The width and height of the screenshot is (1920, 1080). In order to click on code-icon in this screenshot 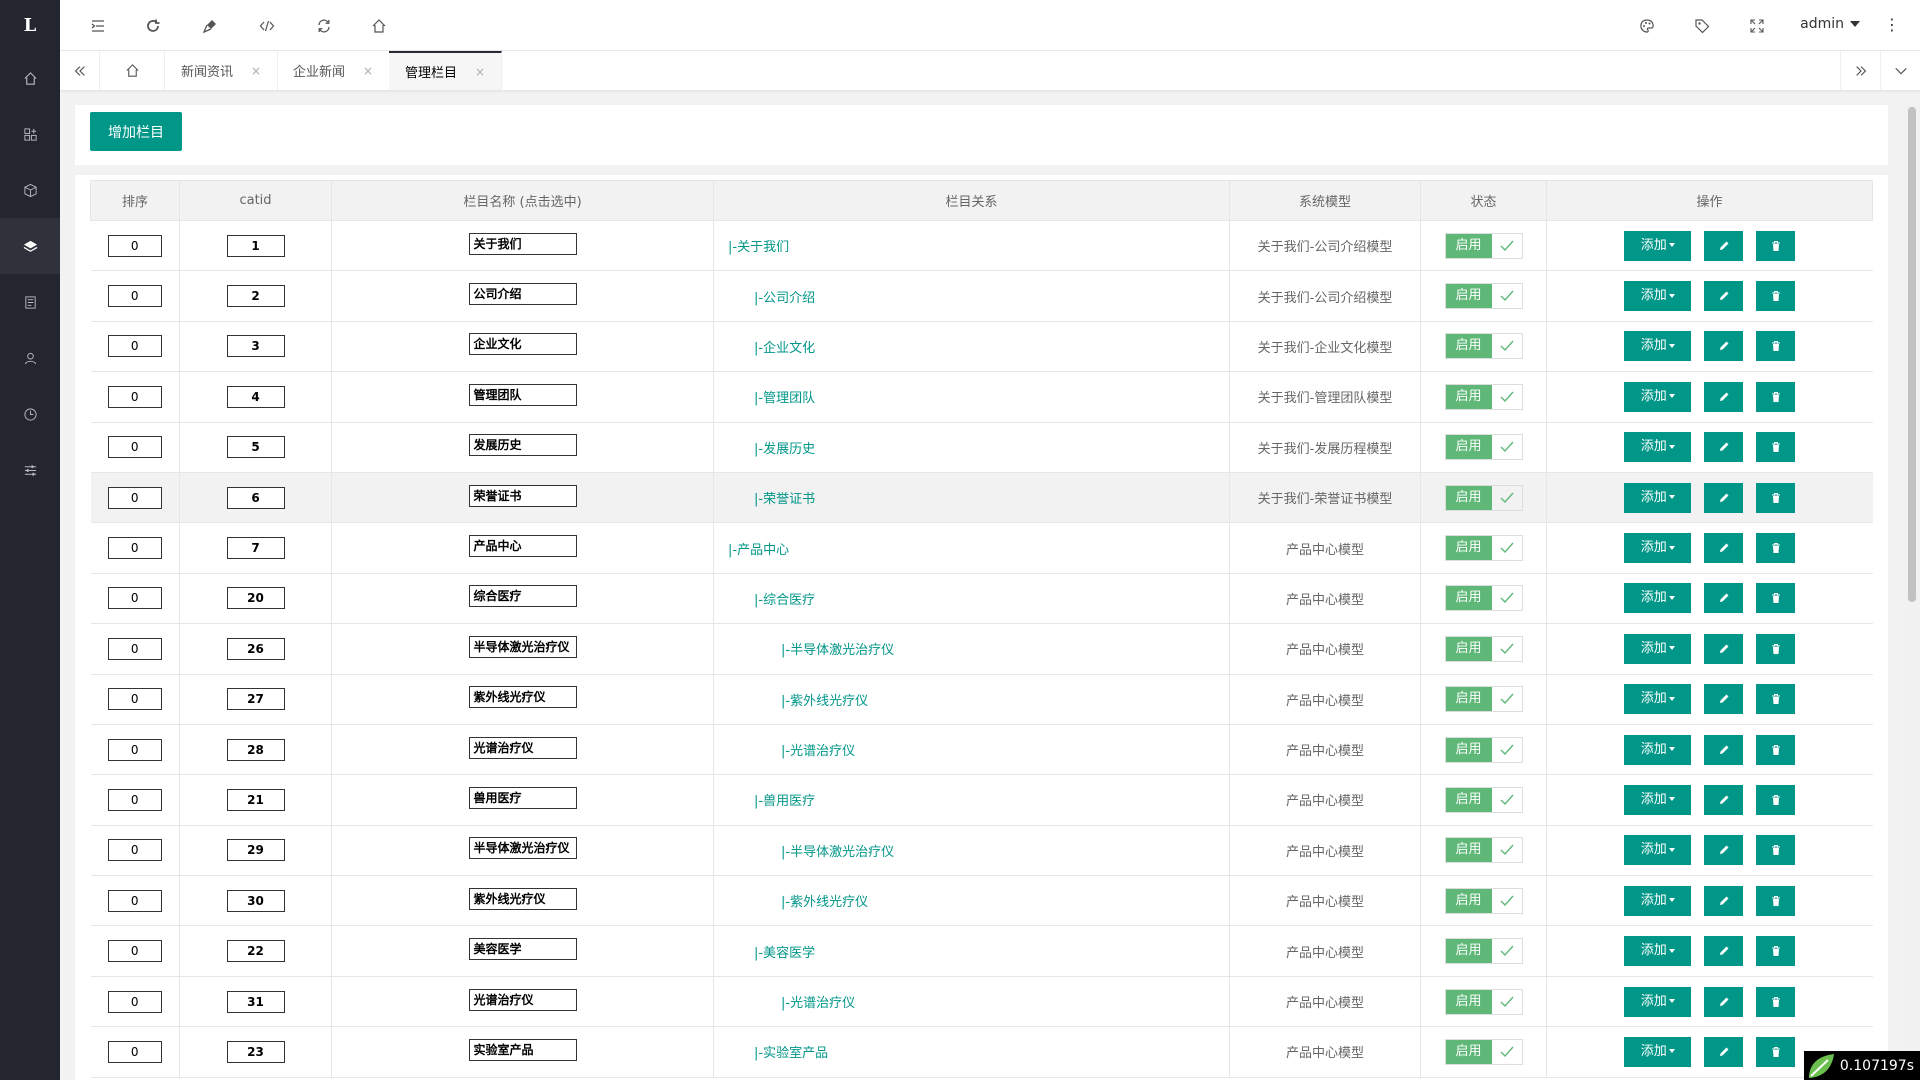, I will do `click(267, 26)`.